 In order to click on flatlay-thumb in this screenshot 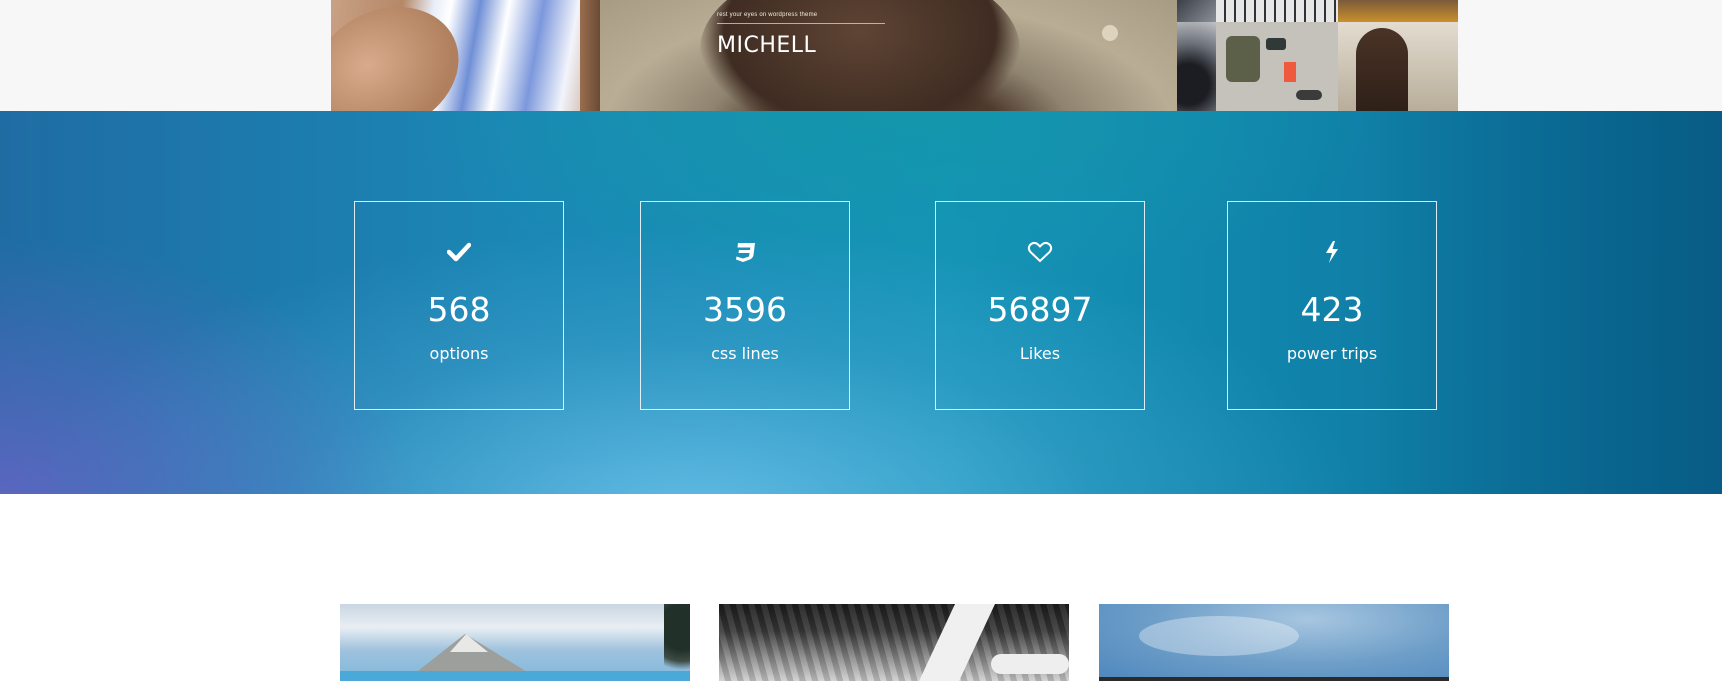, I will do `click(1277, 66)`.